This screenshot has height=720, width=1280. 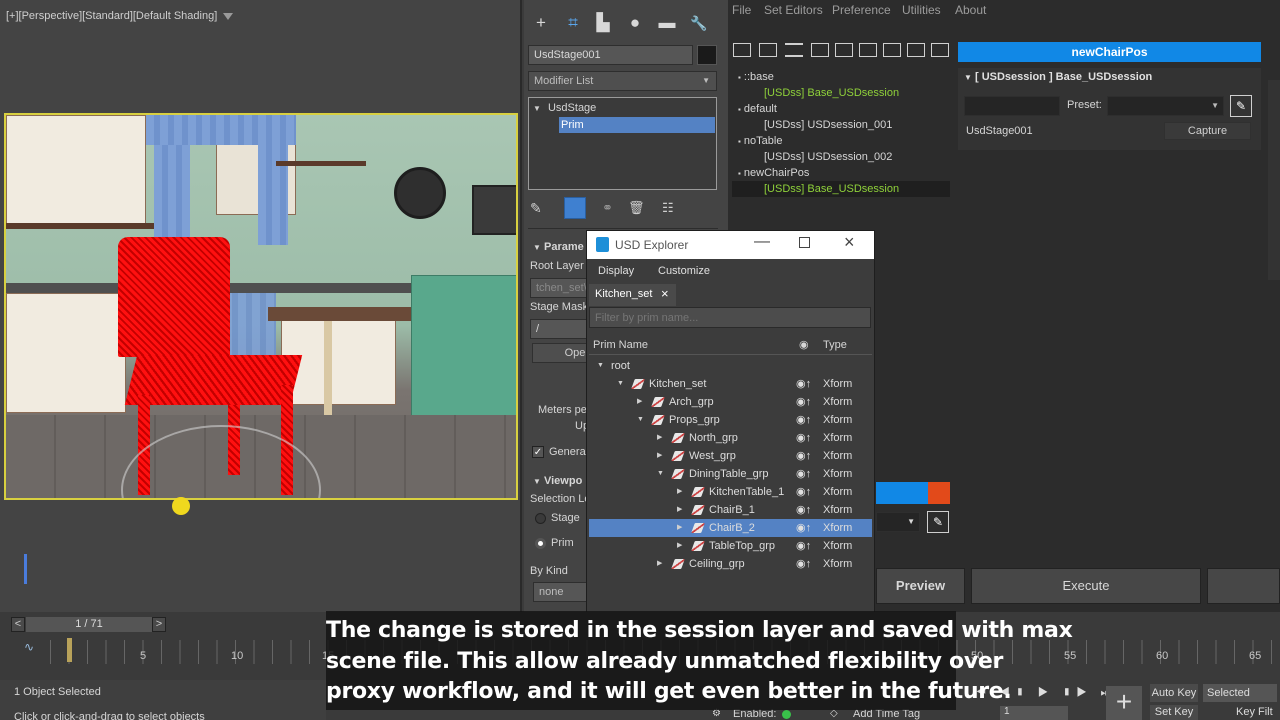 What do you see at coordinates (1086, 586) in the screenshot?
I see `execute-button: Execute` at bounding box center [1086, 586].